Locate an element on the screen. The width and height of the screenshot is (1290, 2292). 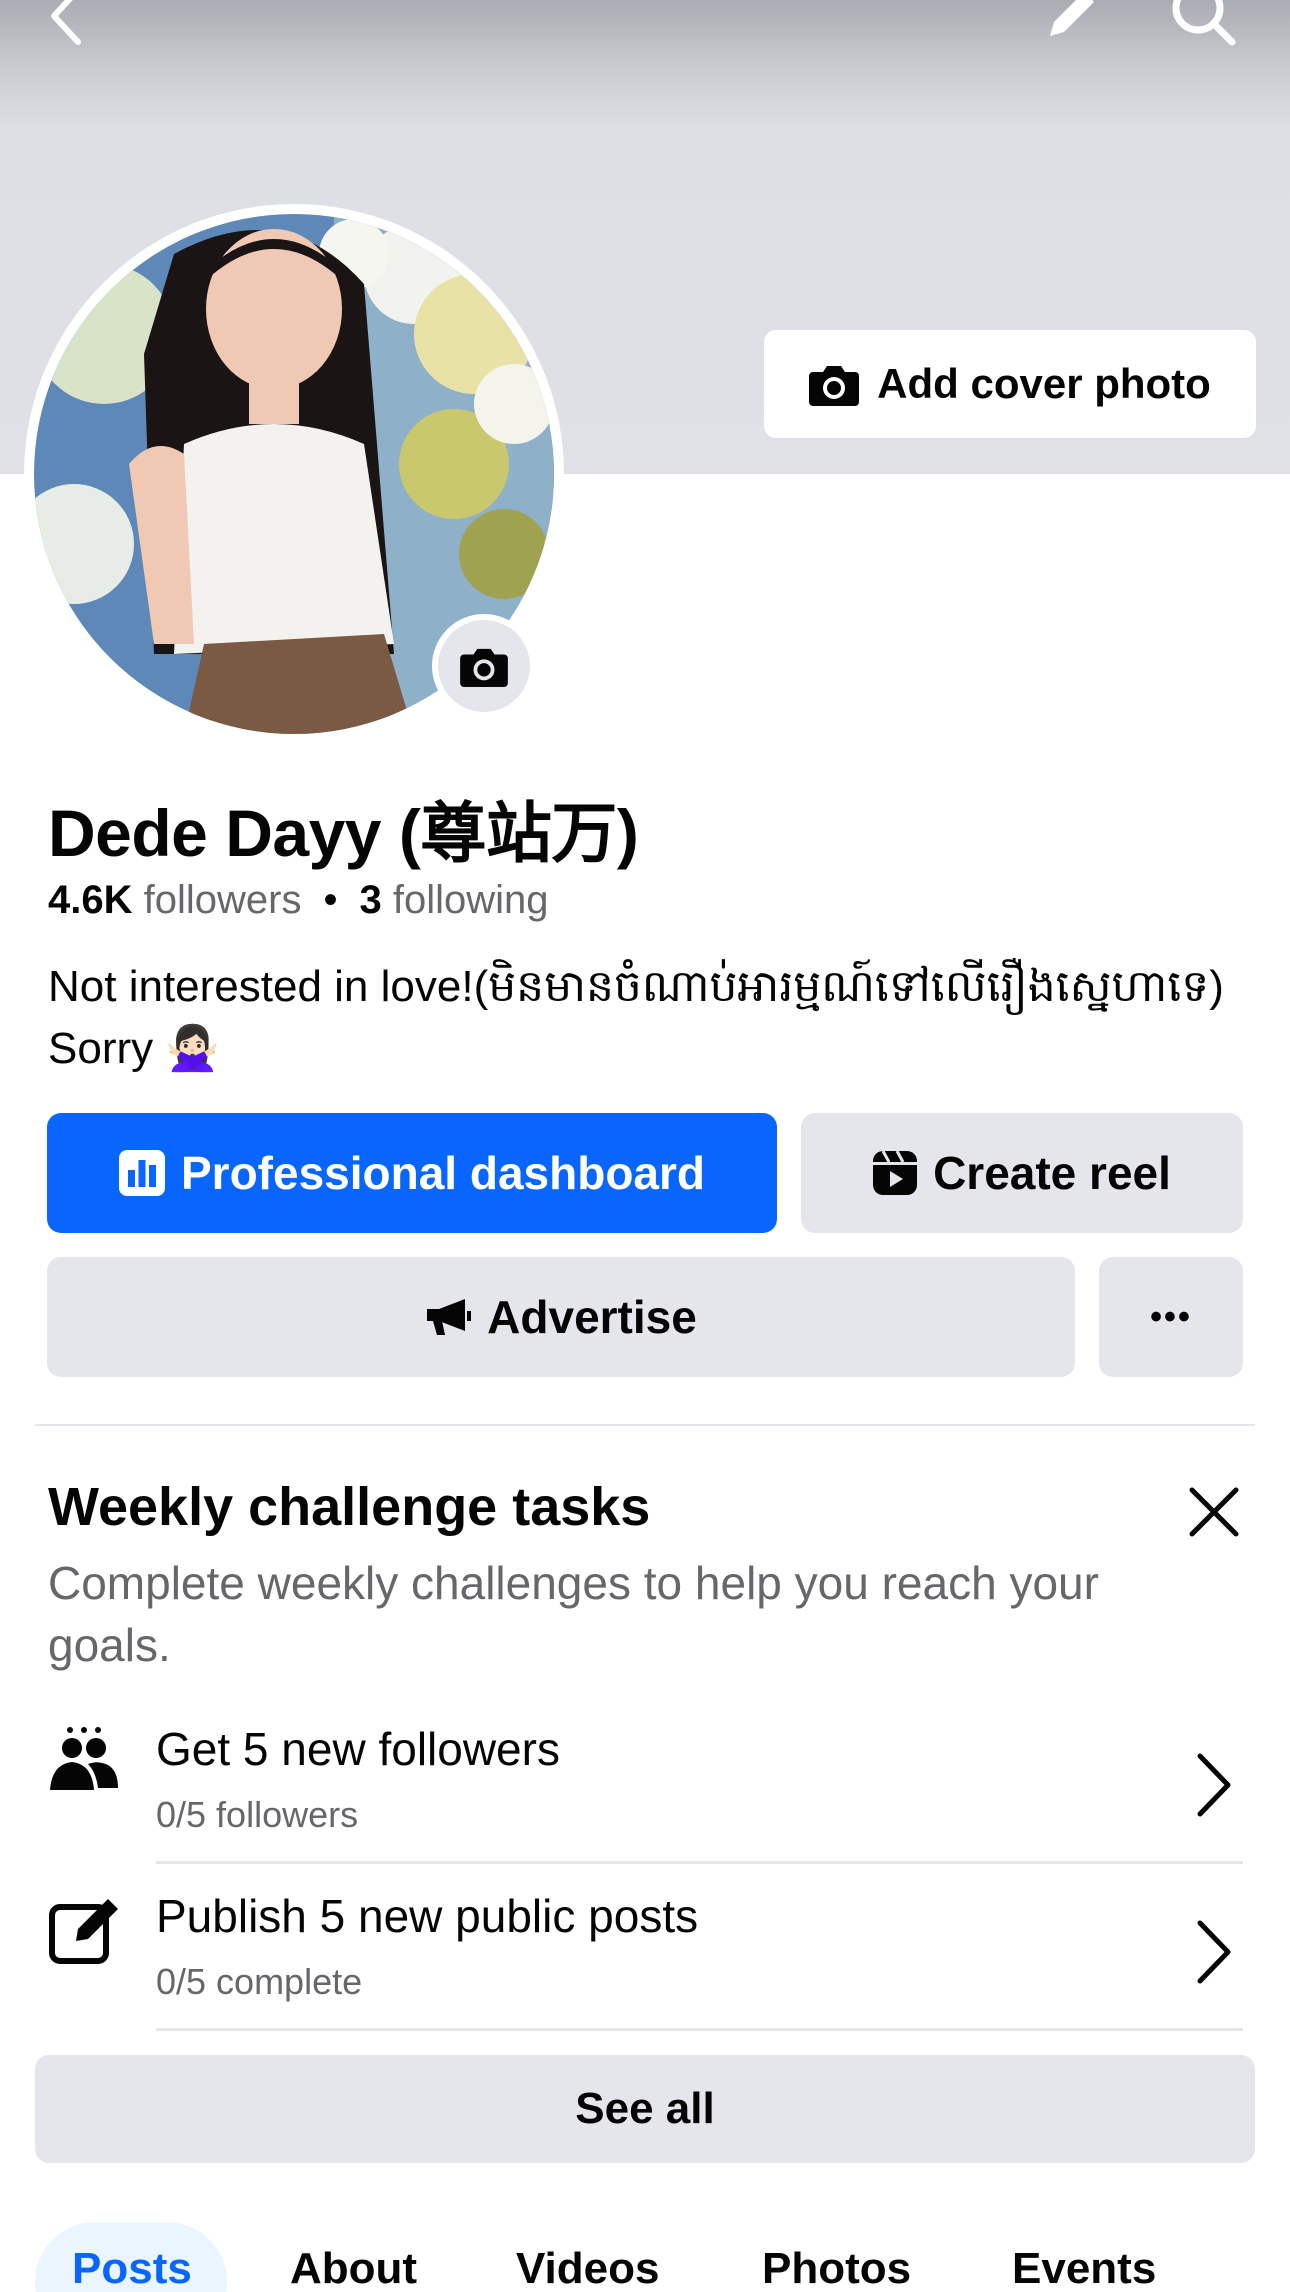
top-bar is located at coordinates (645, 30).